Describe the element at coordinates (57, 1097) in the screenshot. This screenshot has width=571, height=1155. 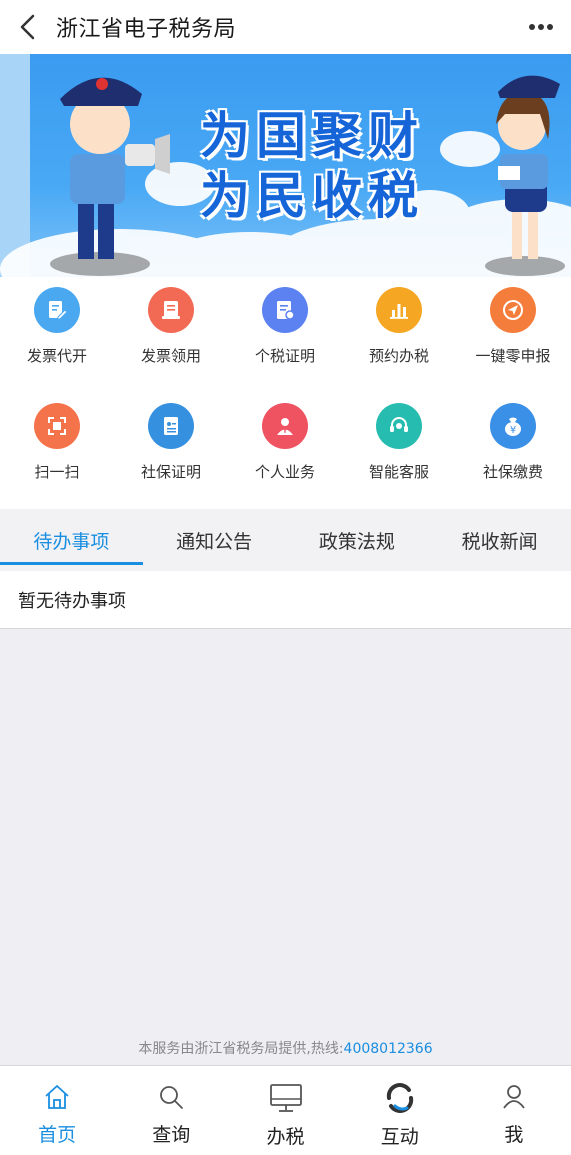
I see `home-icon` at that location.